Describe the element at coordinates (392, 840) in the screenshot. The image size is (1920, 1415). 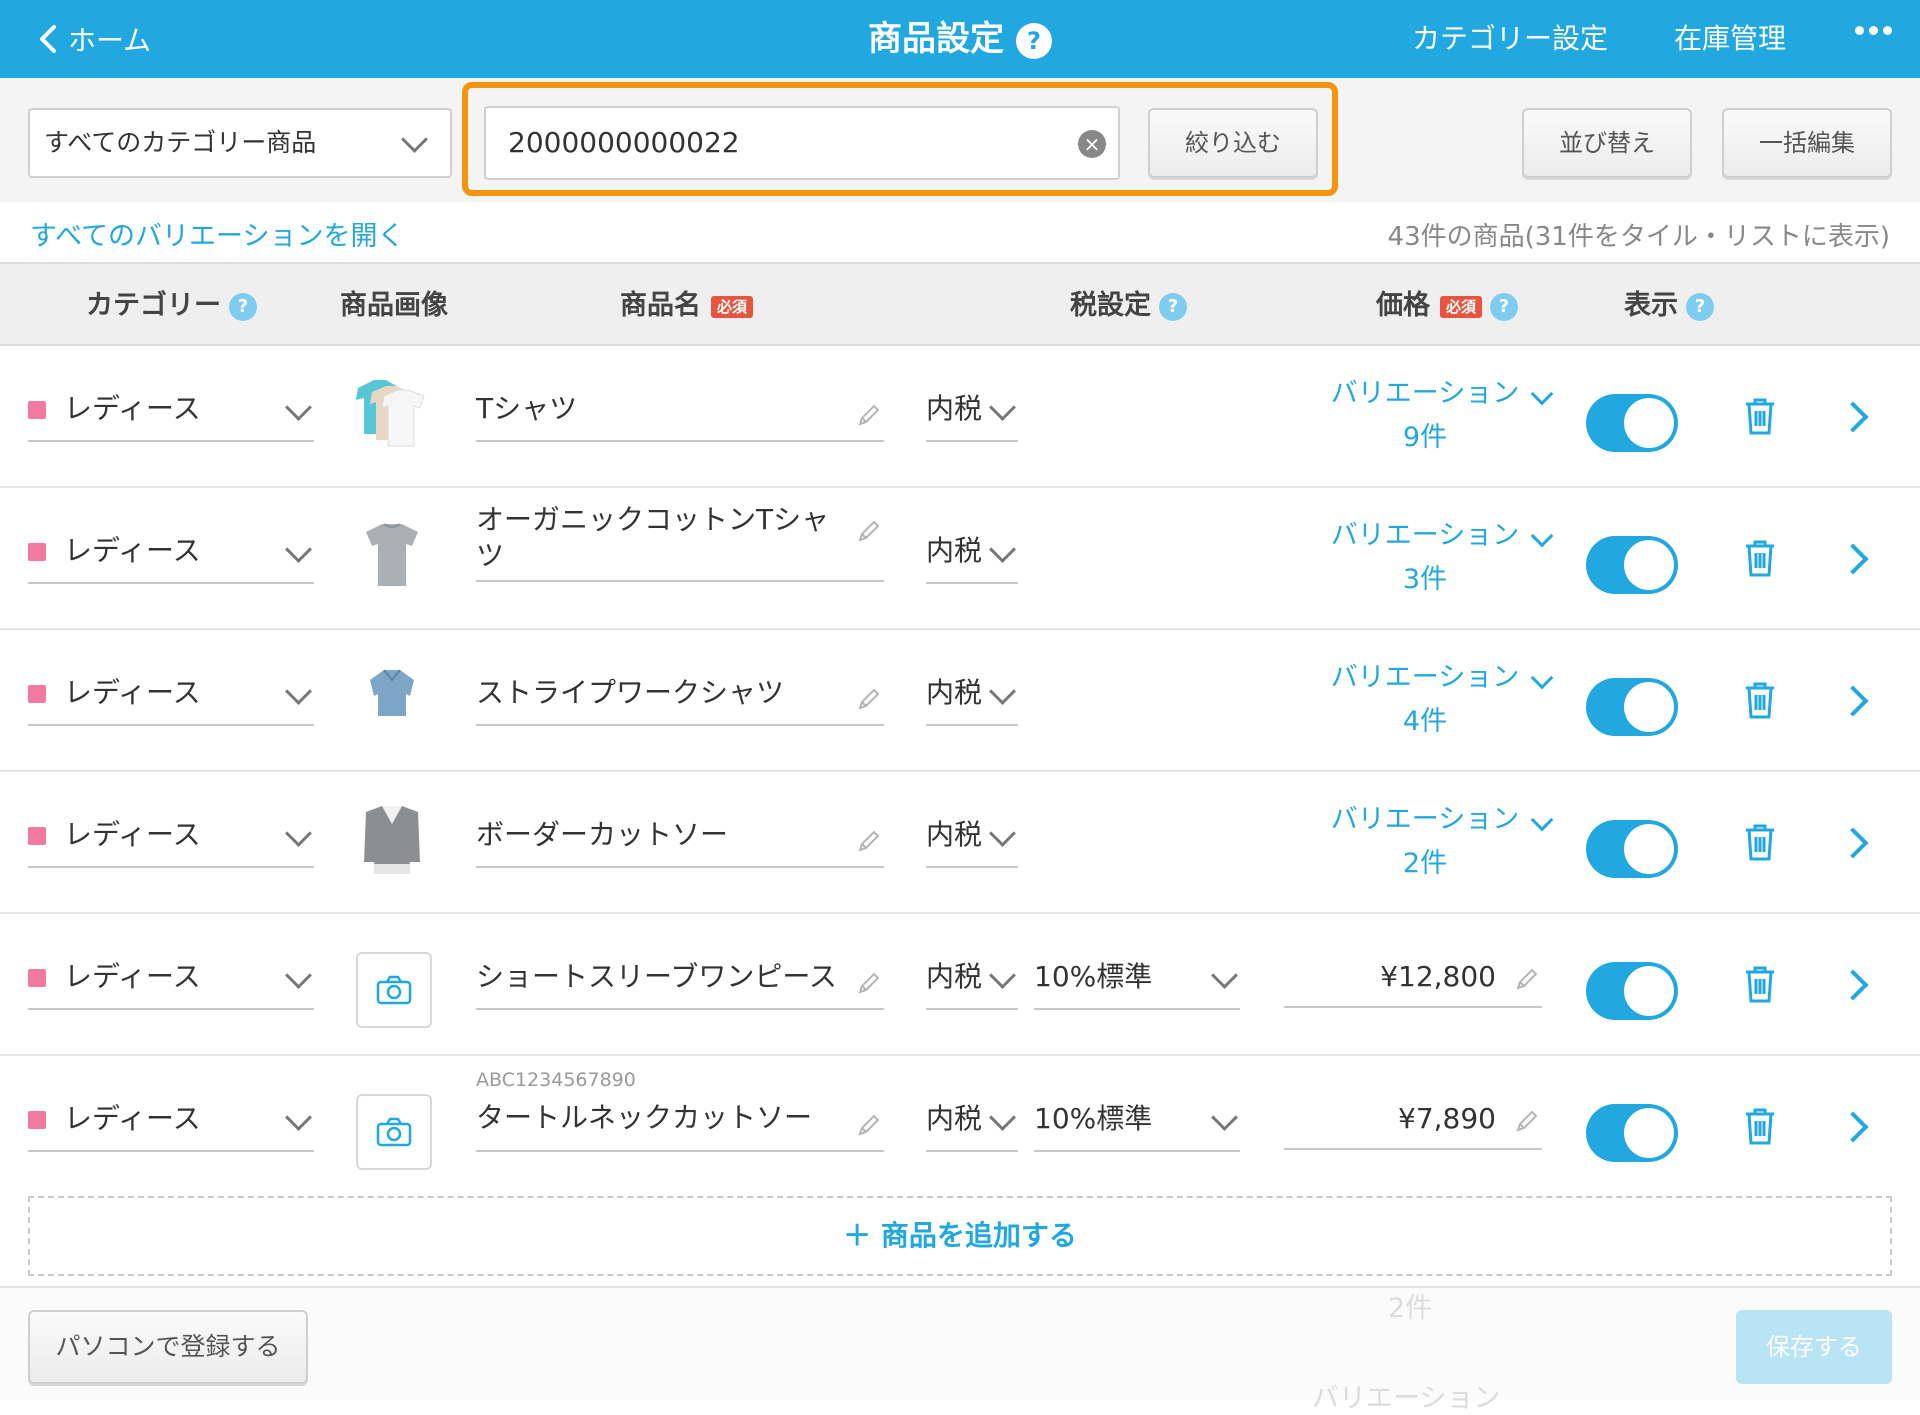
I see `product-image-sweater` at that location.